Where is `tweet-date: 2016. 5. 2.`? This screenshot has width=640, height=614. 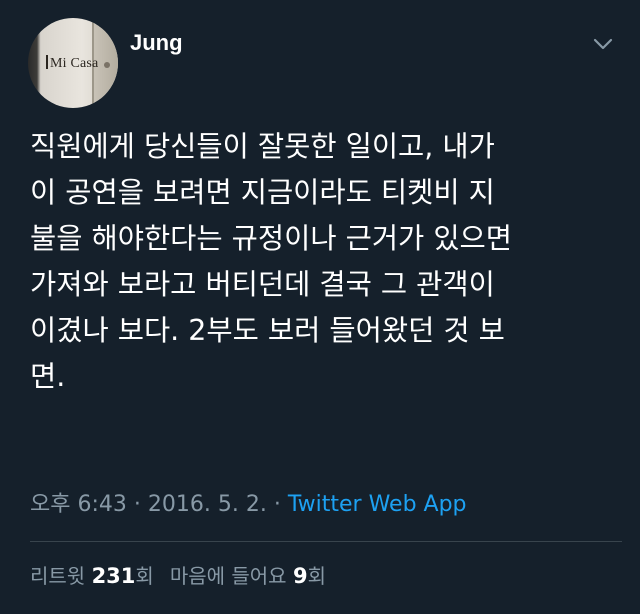
tweet-date: 2016. 5. 2. is located at coordinates (207, 504).